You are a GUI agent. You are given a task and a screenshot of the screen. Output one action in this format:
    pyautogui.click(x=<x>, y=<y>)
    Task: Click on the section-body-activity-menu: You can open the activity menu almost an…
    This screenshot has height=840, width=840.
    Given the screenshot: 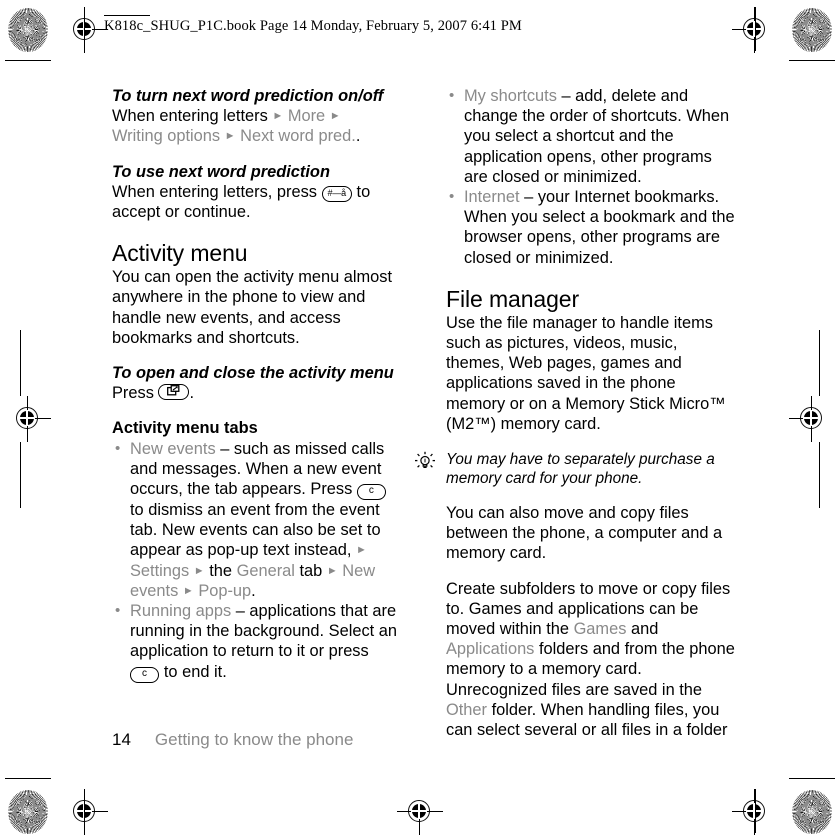 What is the action you would take?
    pyautogui.click(x=252, y=307)
    